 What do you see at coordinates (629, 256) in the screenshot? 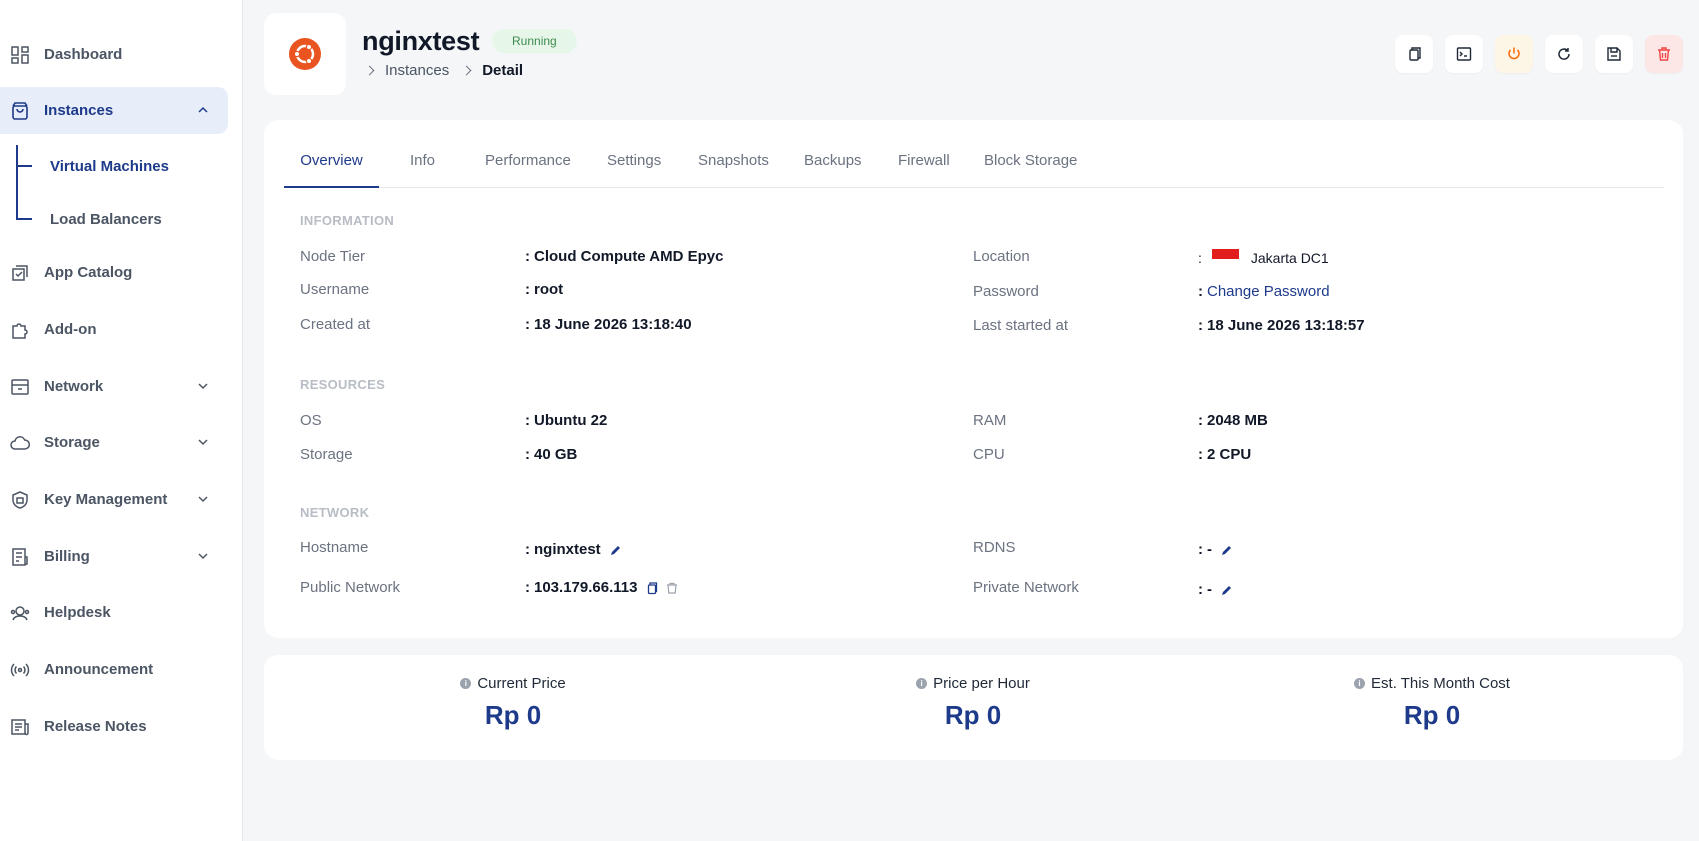
I see `node-tier-text: Cloud Compute AMD Epyc` at bounding box center [629, 256].